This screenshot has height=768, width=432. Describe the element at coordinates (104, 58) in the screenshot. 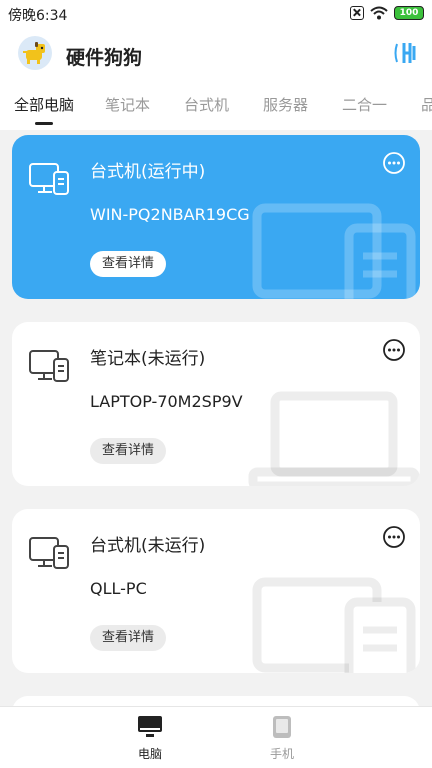

I see `app-title: 硬件狗狗` at that location.